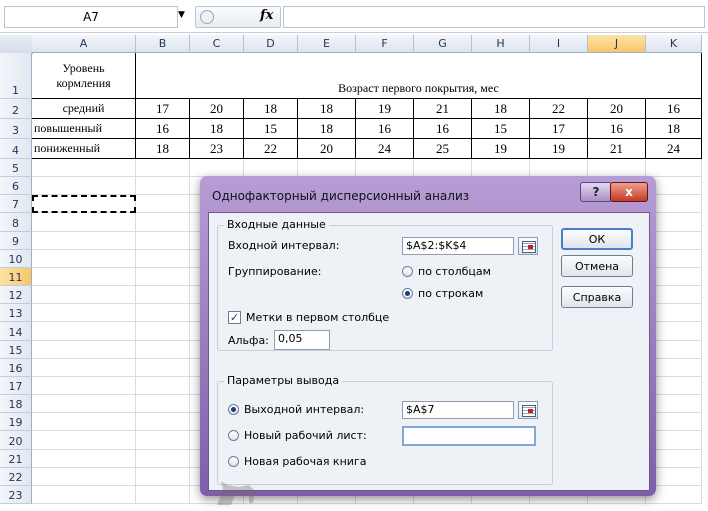  I want to click on column-header-j: J, so click(617, 44).